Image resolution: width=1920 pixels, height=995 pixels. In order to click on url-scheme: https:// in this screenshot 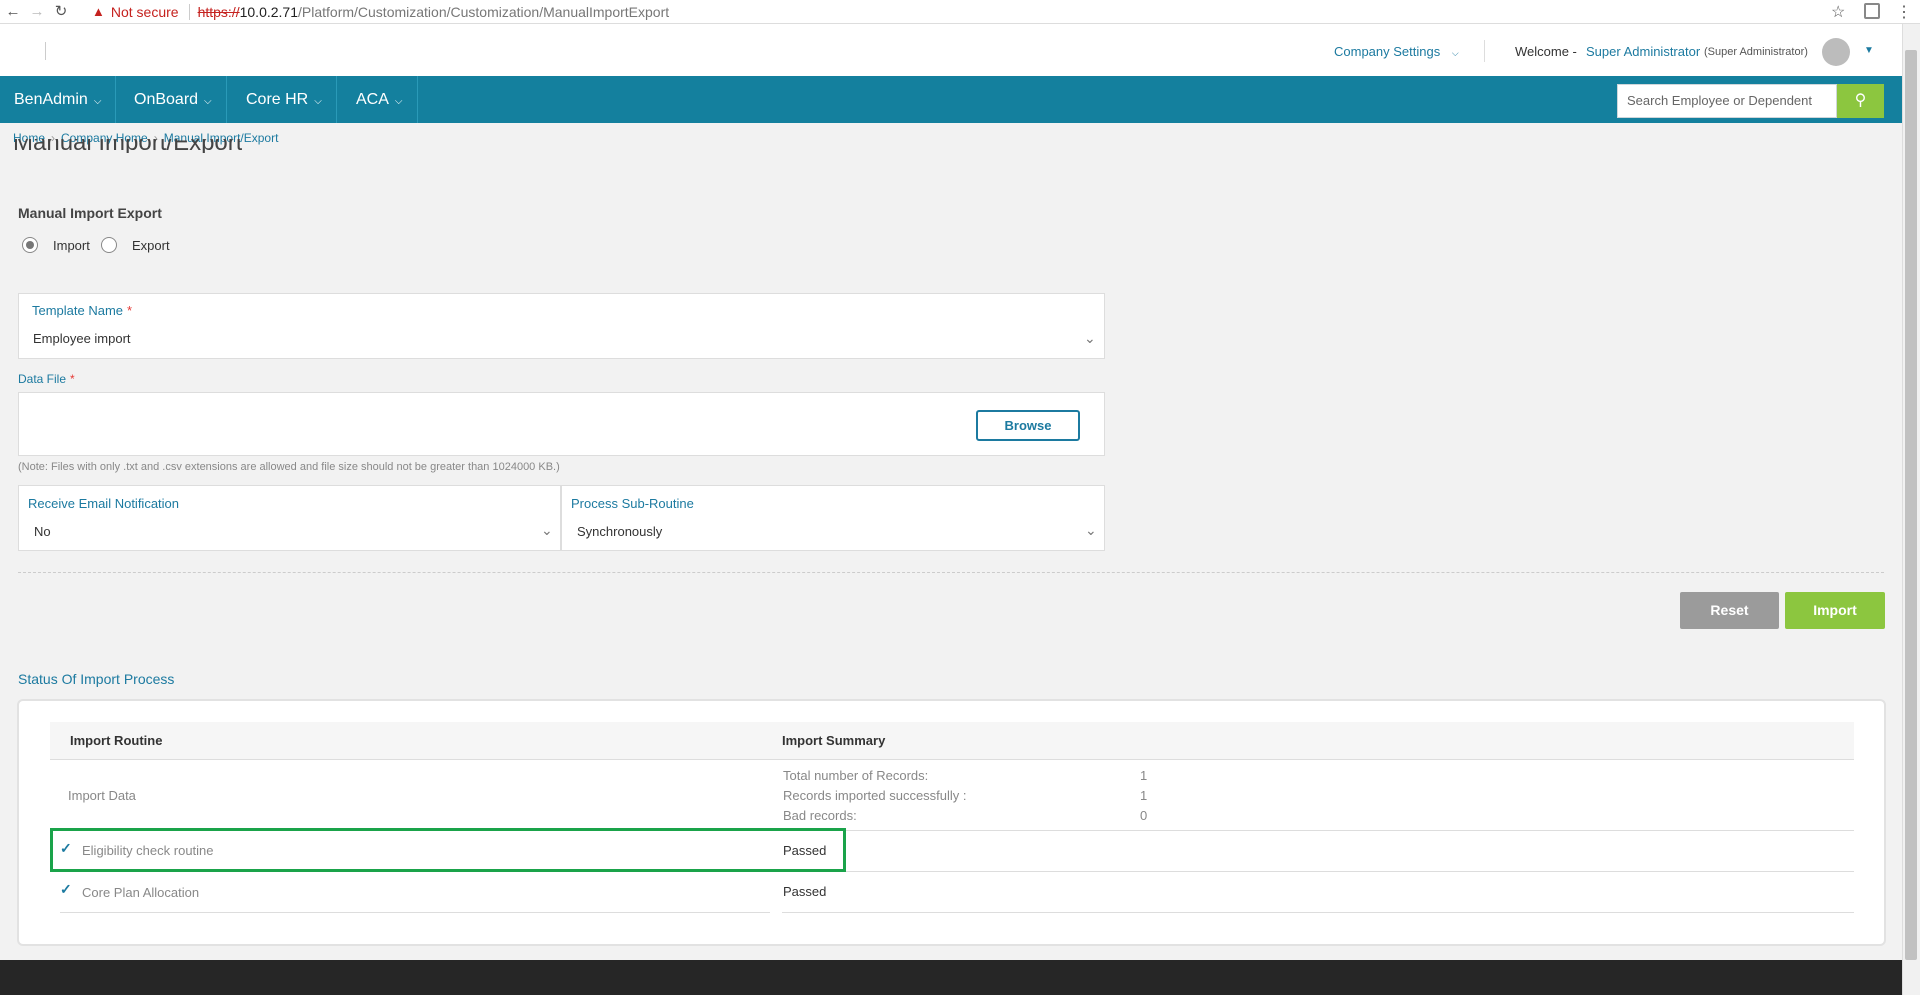, I will do `click(218, 12)`.